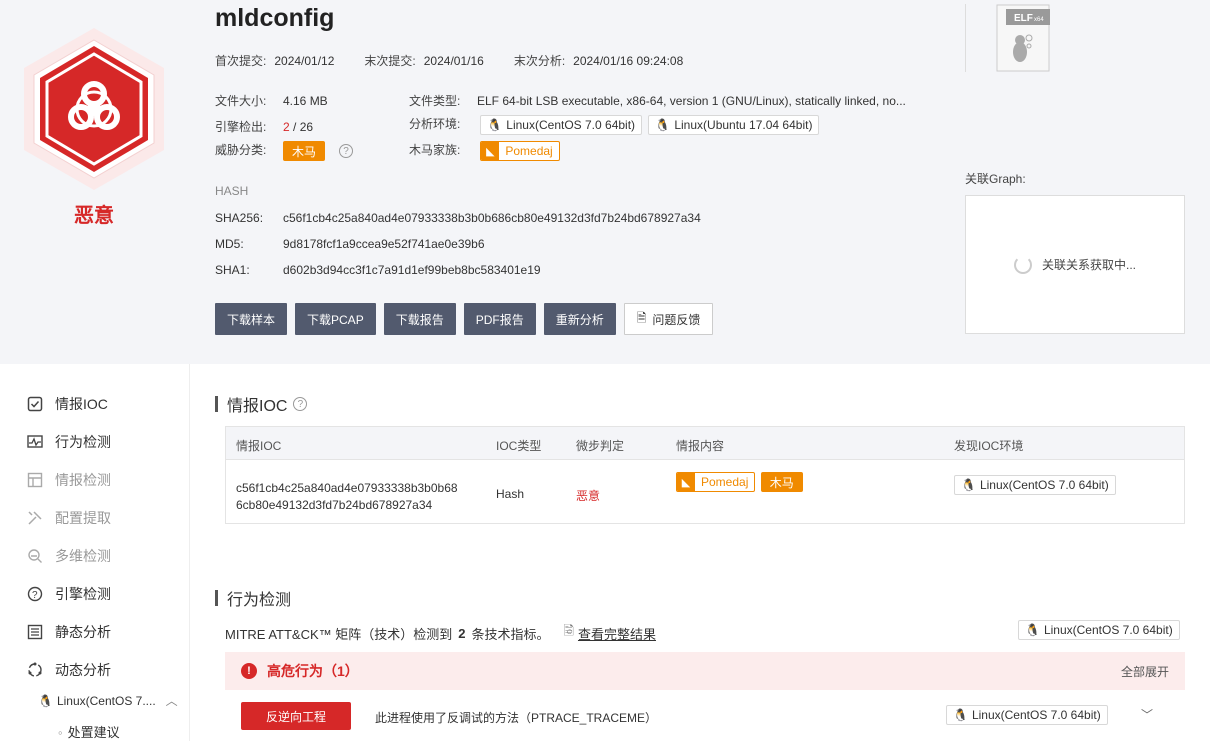 Image resolution: width=1210 pixels, height=741 pixels. I want to click on behavior-row-env: 🐧 Linux(CentOS 7.0 64bit), so click(1028, 715).